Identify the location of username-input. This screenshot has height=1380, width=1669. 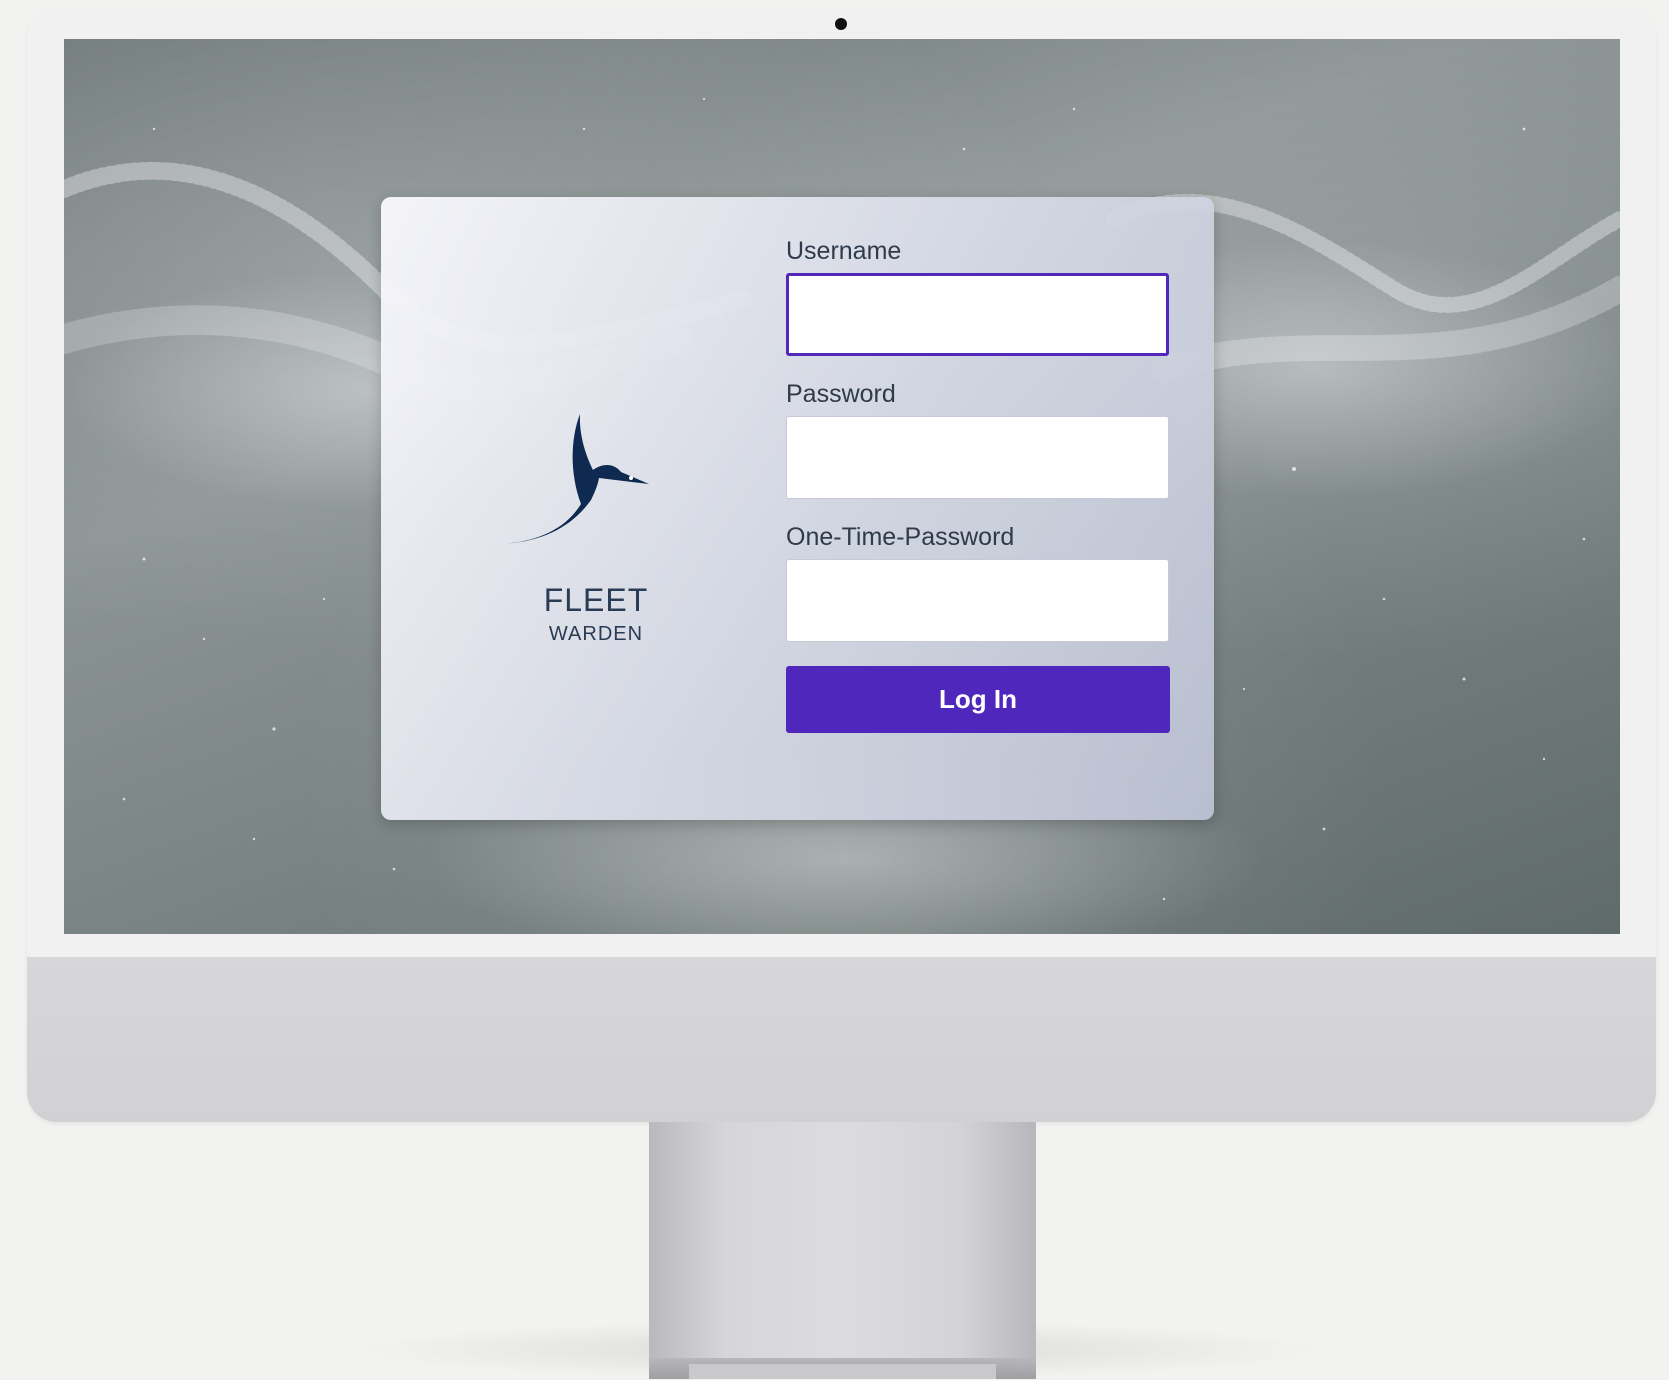
(977, 314).